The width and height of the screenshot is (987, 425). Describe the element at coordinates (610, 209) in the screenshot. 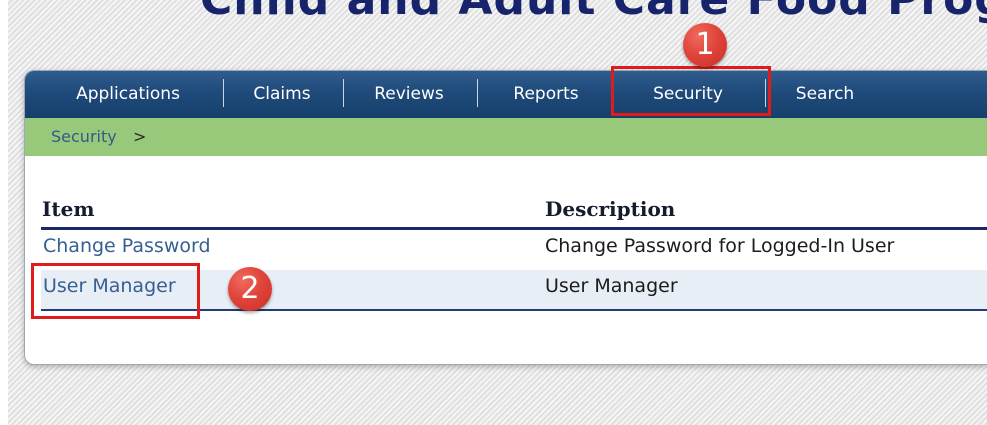

I see `column-header-description: Description` at that location.